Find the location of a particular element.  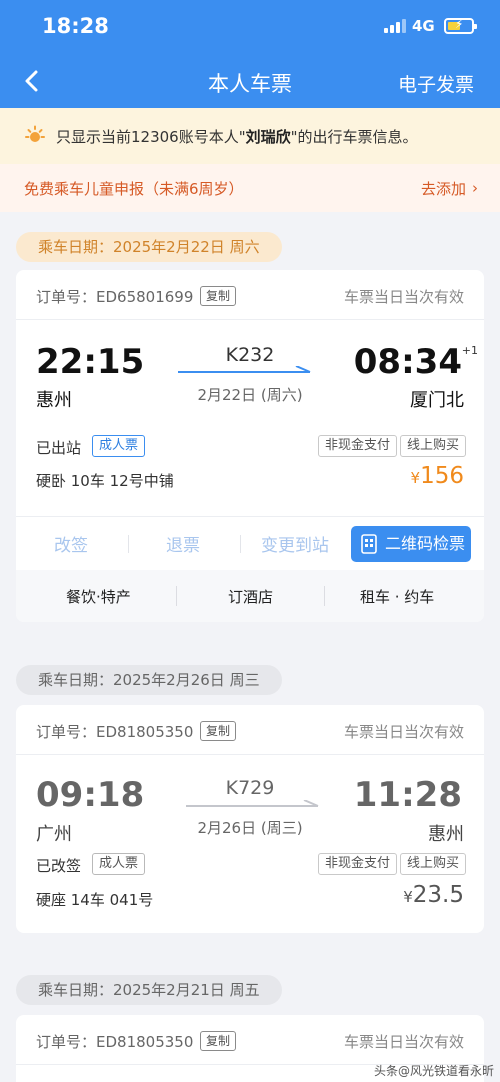

account-name: 刘瑞欣 is located at coordinates (268, 137).